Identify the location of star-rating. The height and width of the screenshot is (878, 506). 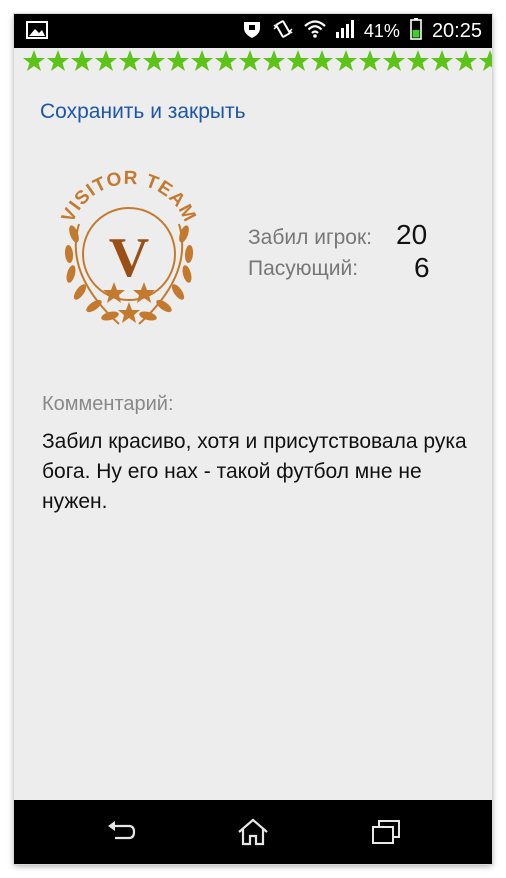
(257, 61).